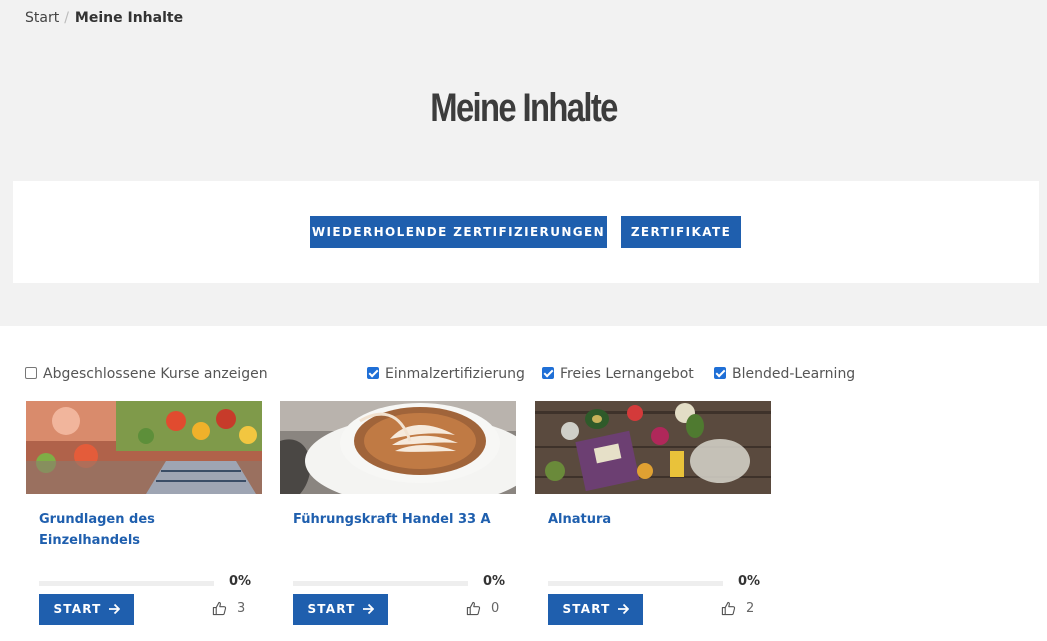  I want to click on filter-free-learning: Freies Lernangebot, so click(618, 374).